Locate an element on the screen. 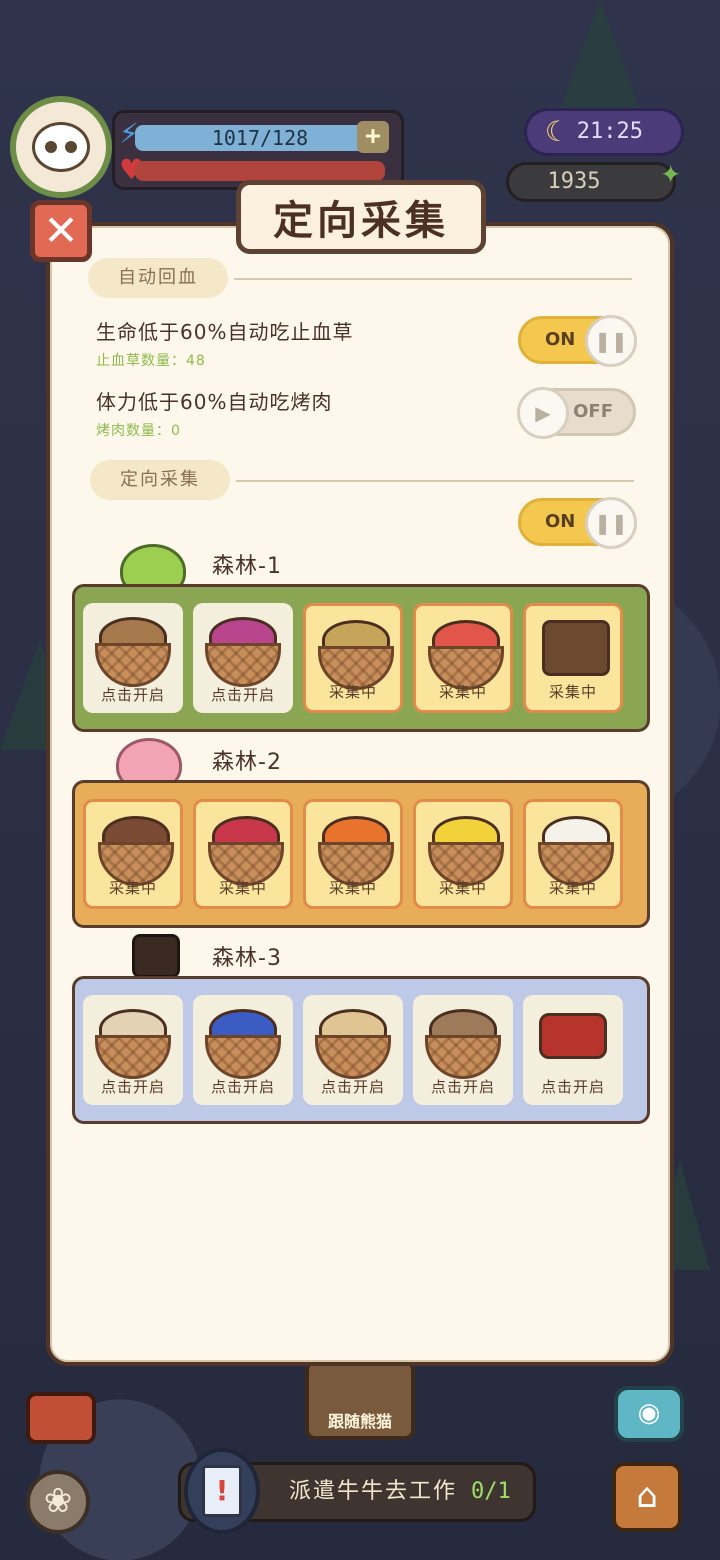 This screenshot has height=1560, width=720. hp-item-count: 止血草数量：48 is located at coordinates (151, 361).